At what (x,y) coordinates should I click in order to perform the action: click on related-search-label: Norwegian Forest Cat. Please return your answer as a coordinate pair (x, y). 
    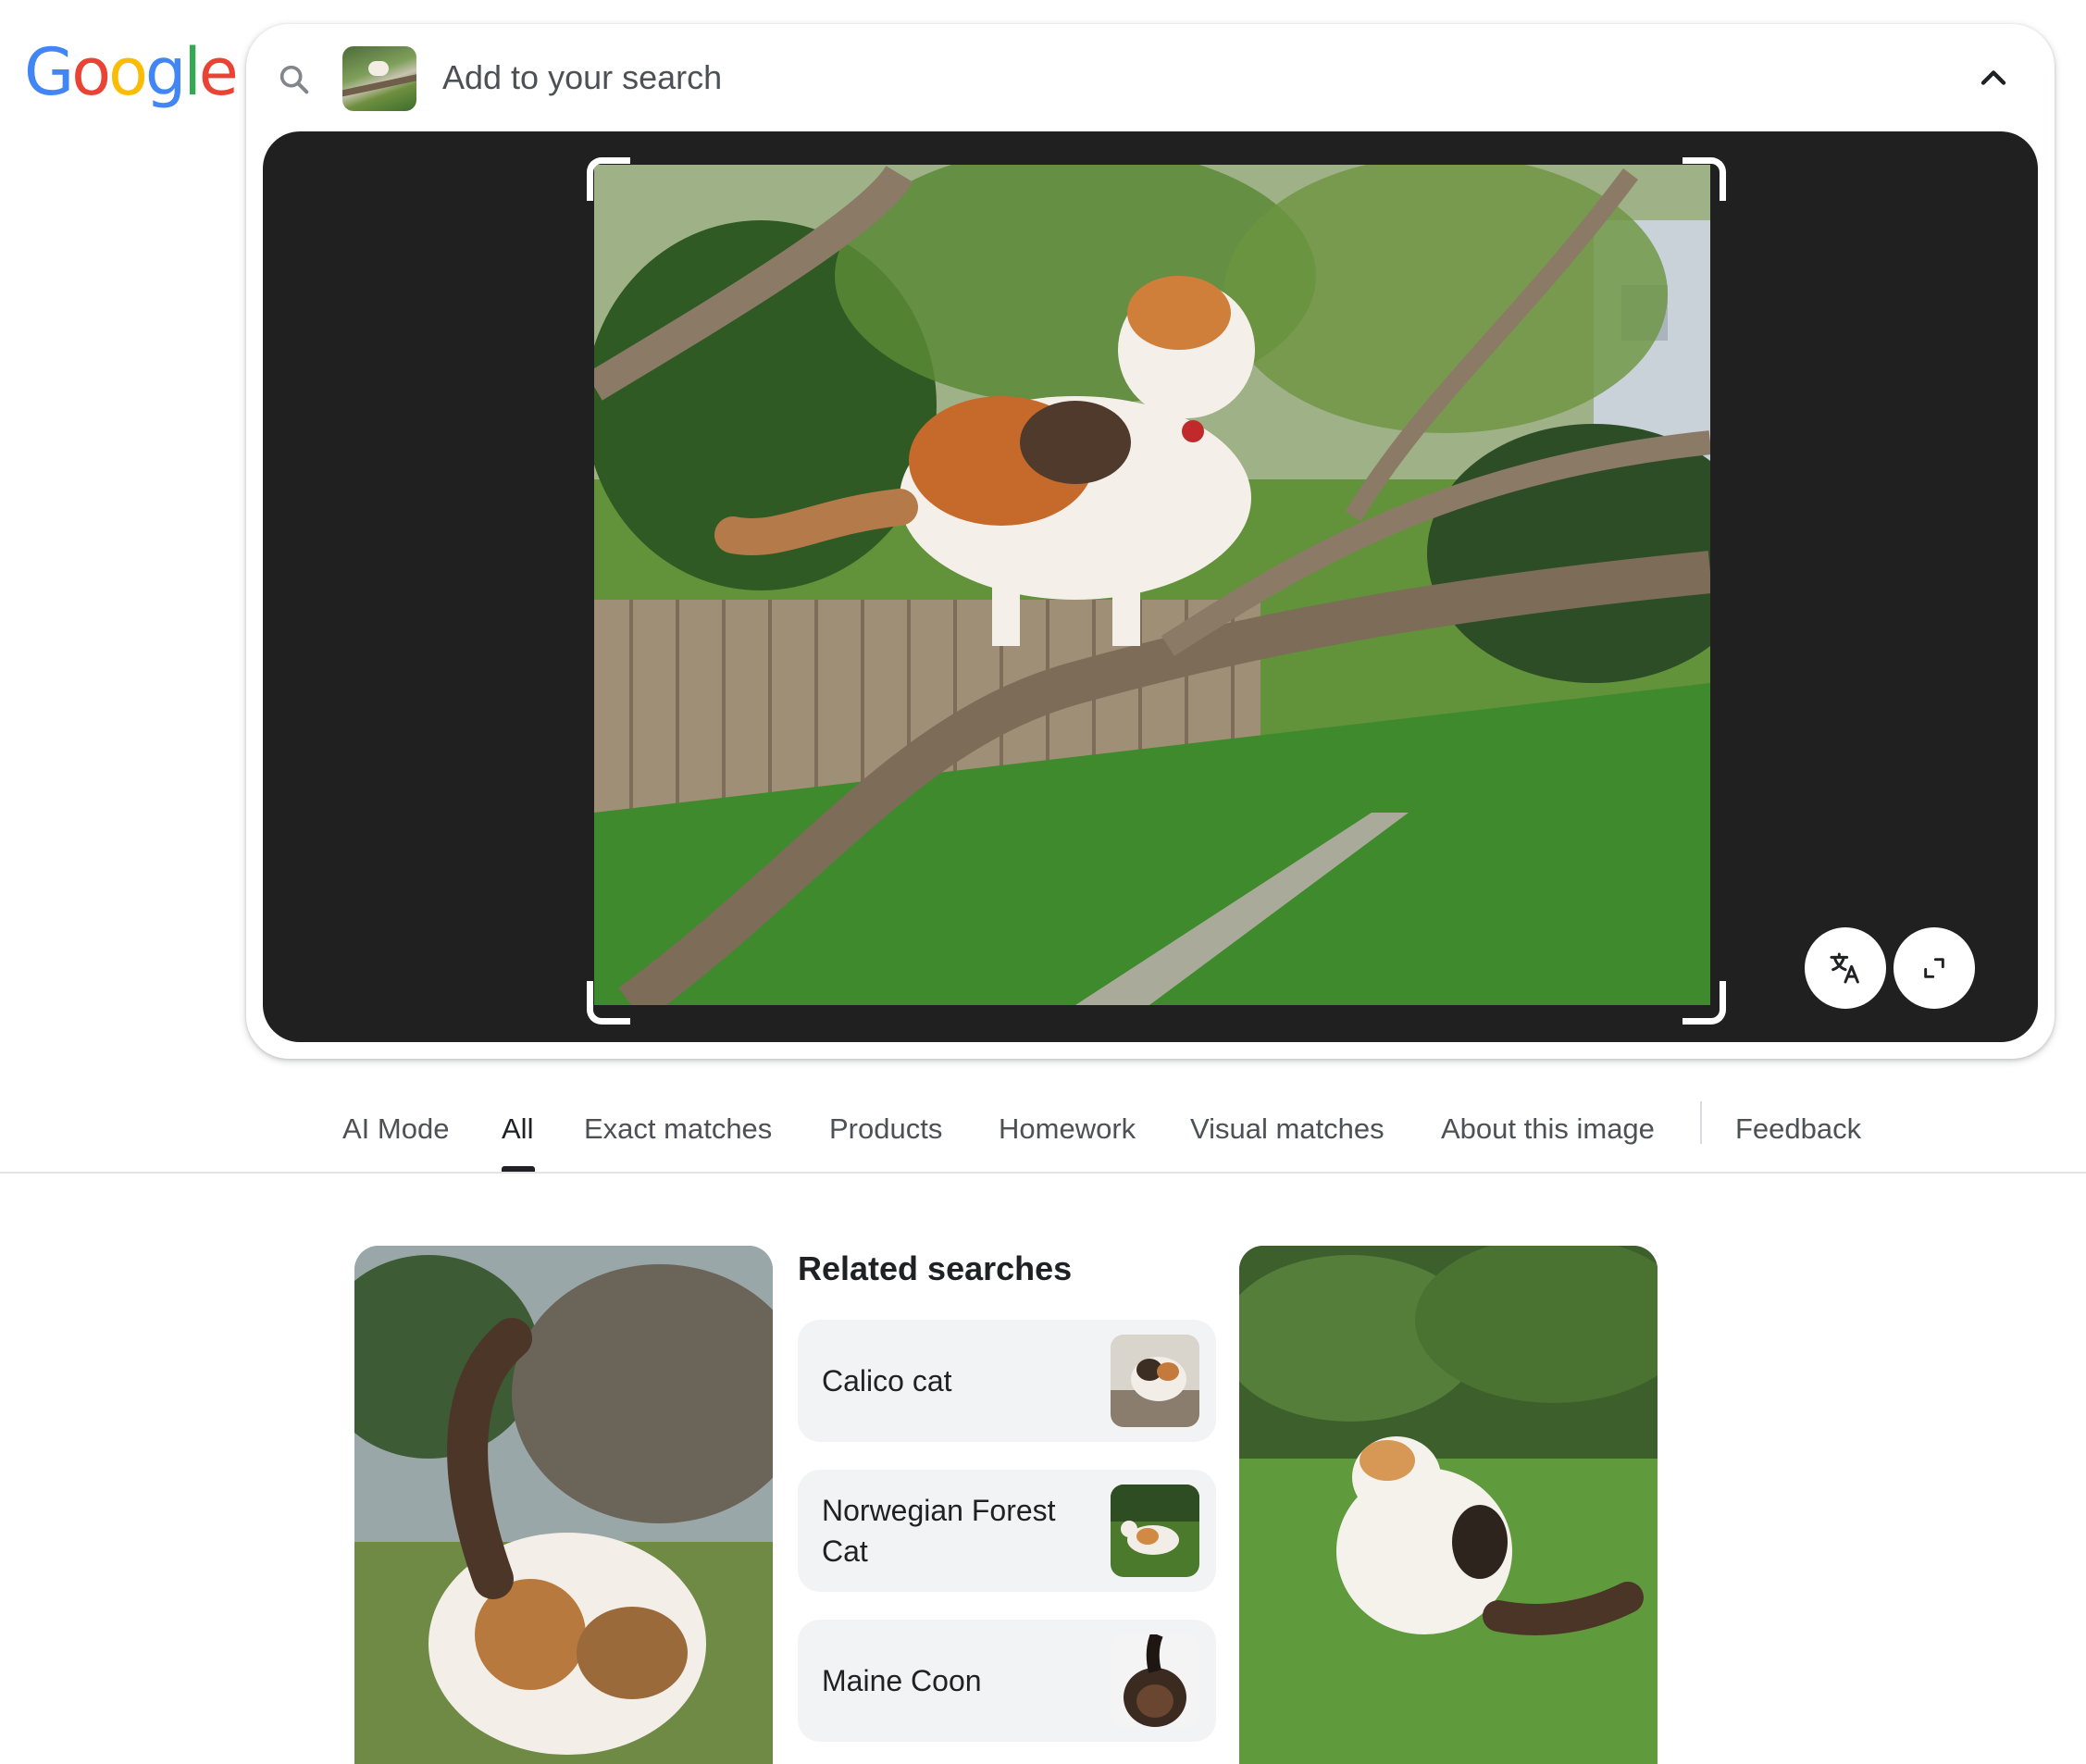
    Looking at the image, I should click on (939, 1531).